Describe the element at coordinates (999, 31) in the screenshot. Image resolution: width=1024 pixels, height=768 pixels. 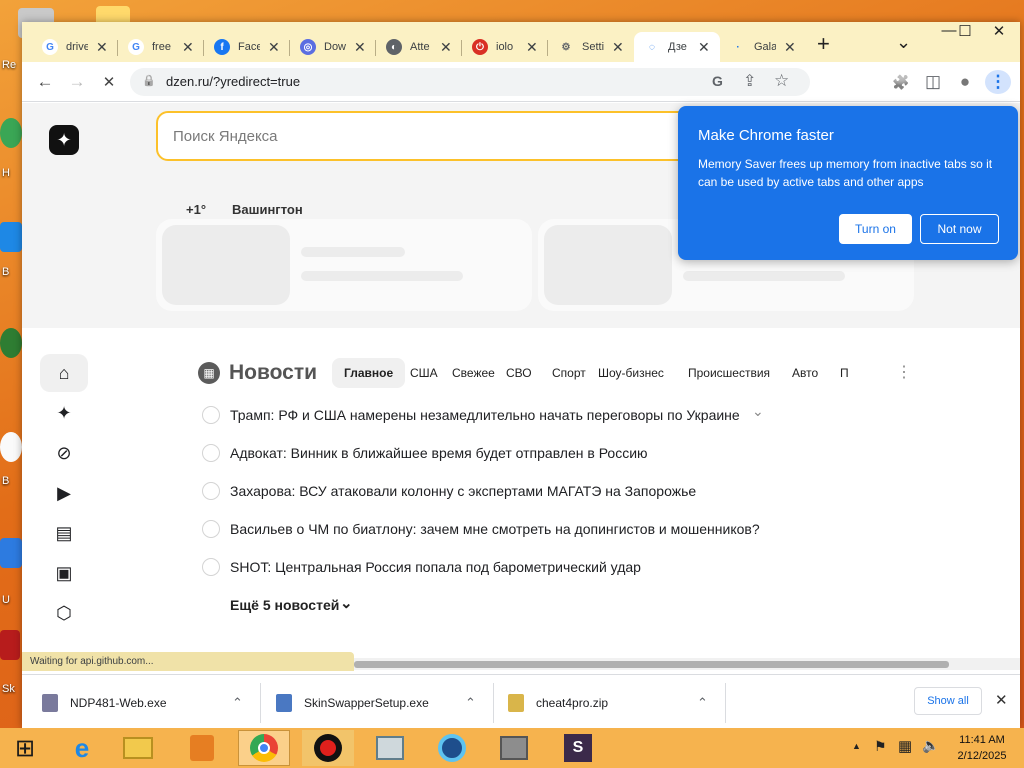
I see `close-window-button: ✕` at that location.